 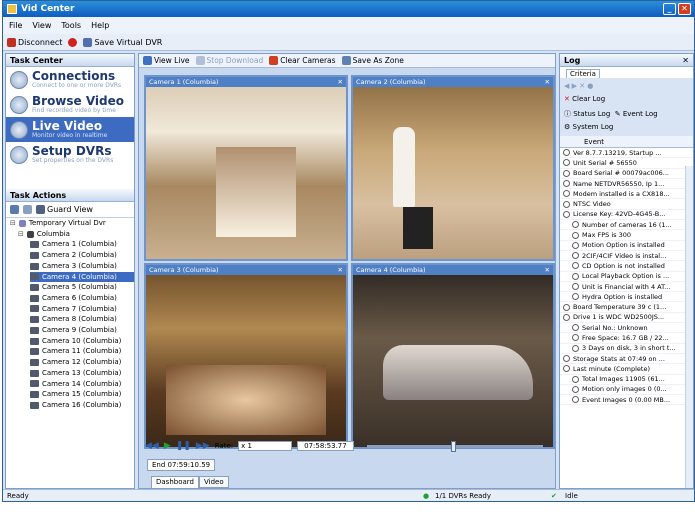 What do you see at coordinates (685, 60) in the screenshot?
I see `pin-icon: ✕` at bounding box center [685, 60].